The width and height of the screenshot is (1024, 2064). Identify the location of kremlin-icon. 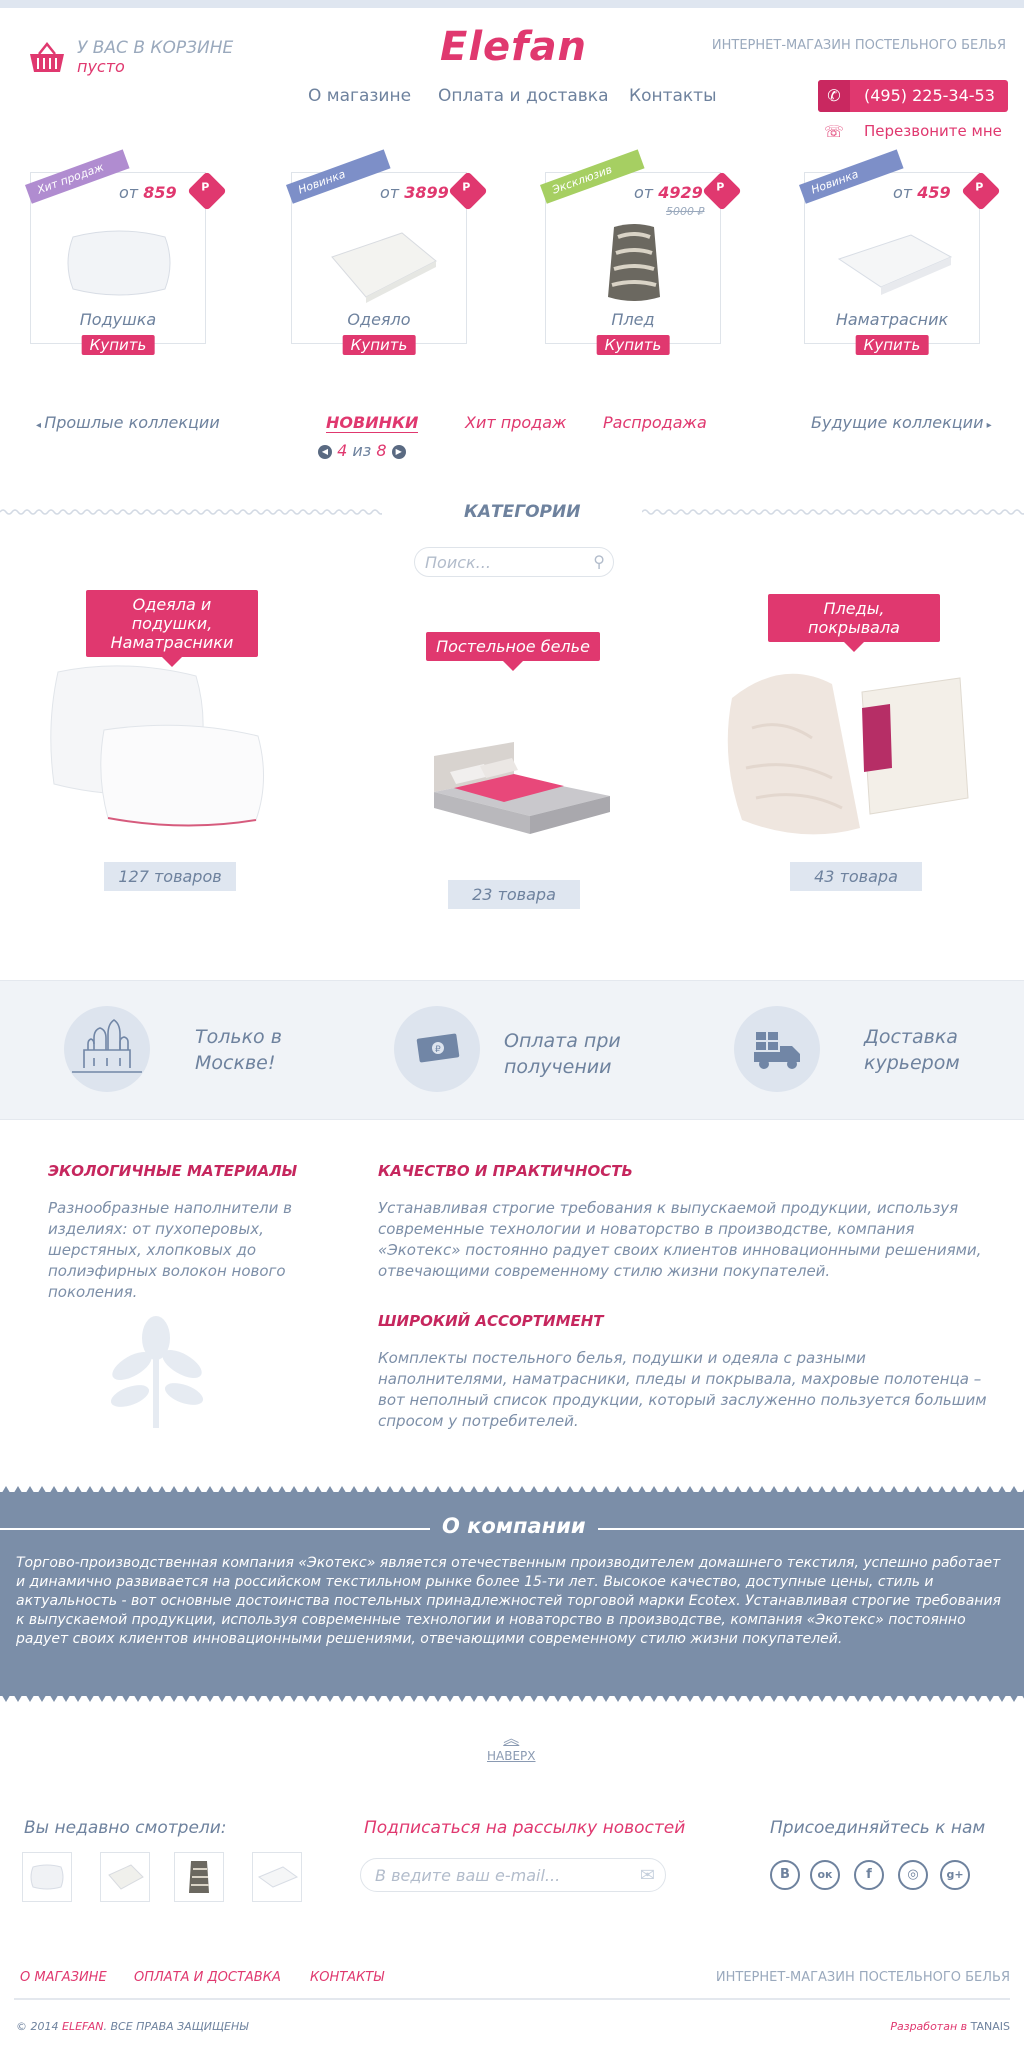
(107, 1049).